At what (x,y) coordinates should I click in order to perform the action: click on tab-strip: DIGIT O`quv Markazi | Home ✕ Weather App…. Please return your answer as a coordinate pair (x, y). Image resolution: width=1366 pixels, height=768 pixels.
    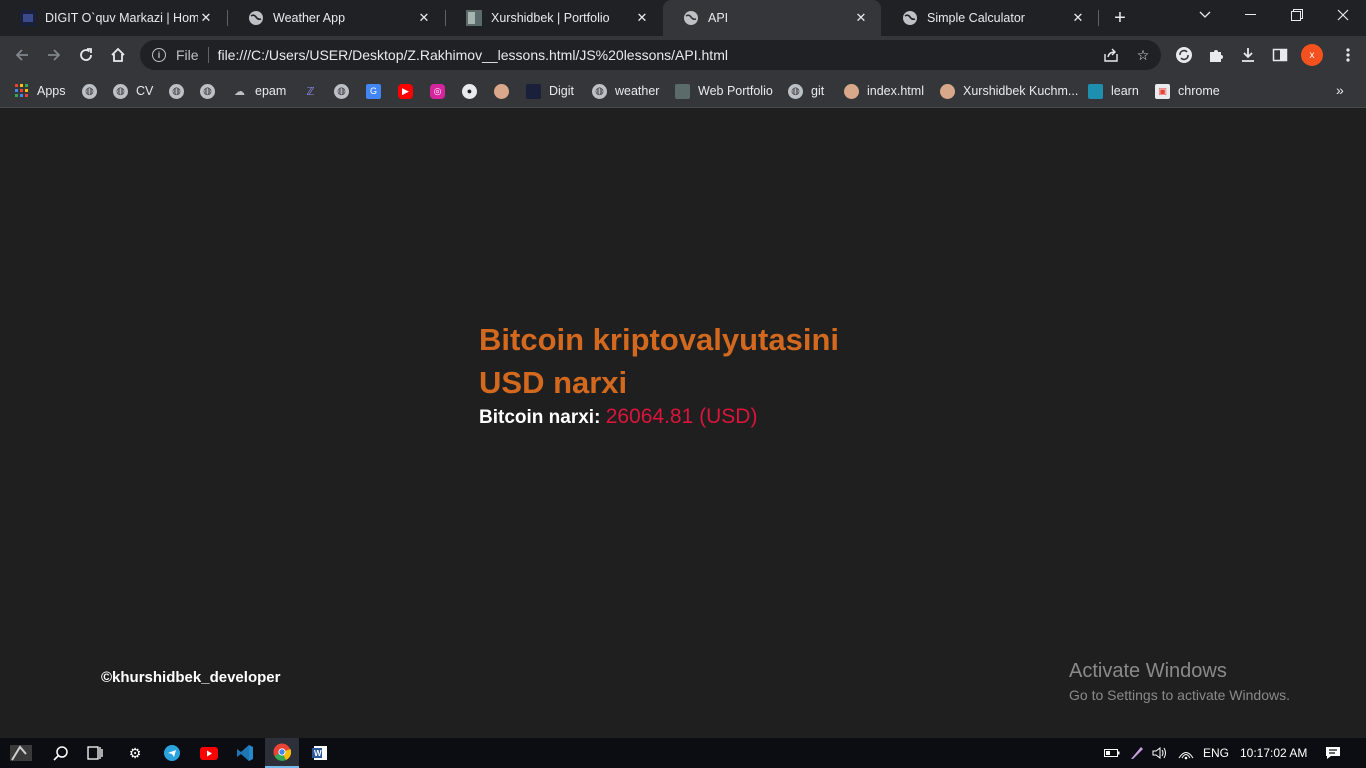
    Looking at the image, I should click on (683, 18).